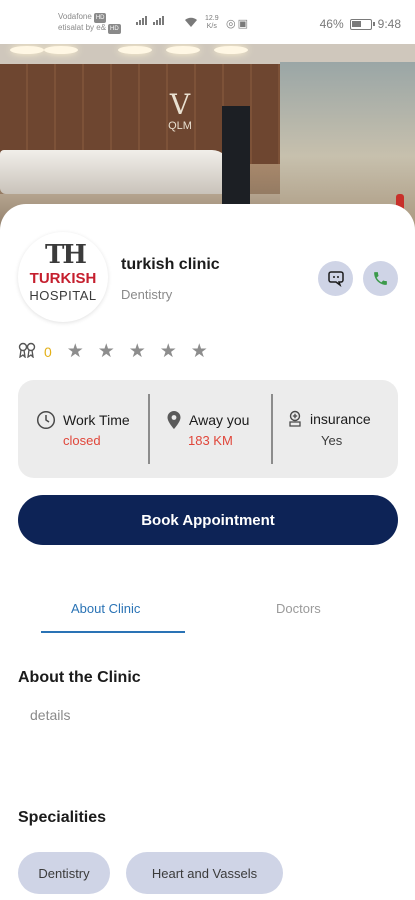 The width and height of the screenshot is (415, 900). I want to click on carrier-info: Vodafone HD etisalat by e& HD, so click(89, 23).